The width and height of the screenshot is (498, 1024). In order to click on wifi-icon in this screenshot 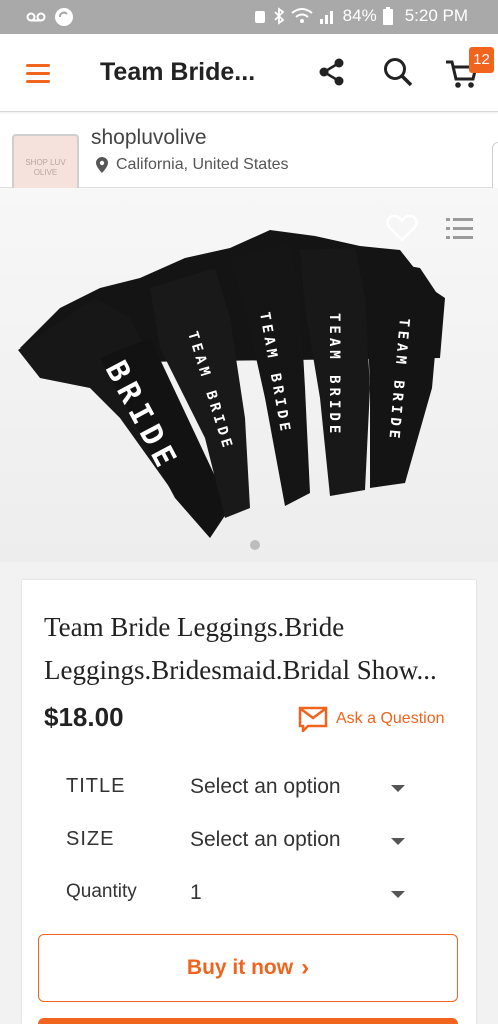, I will do `click(302, 15)`.